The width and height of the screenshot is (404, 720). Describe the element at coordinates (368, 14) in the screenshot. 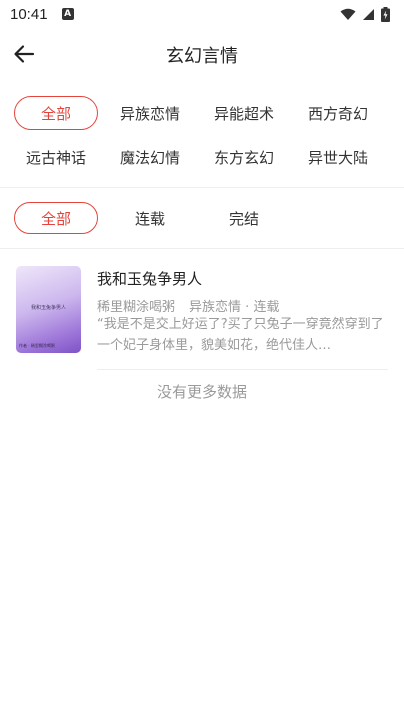

I see `signal-icon` at that location.